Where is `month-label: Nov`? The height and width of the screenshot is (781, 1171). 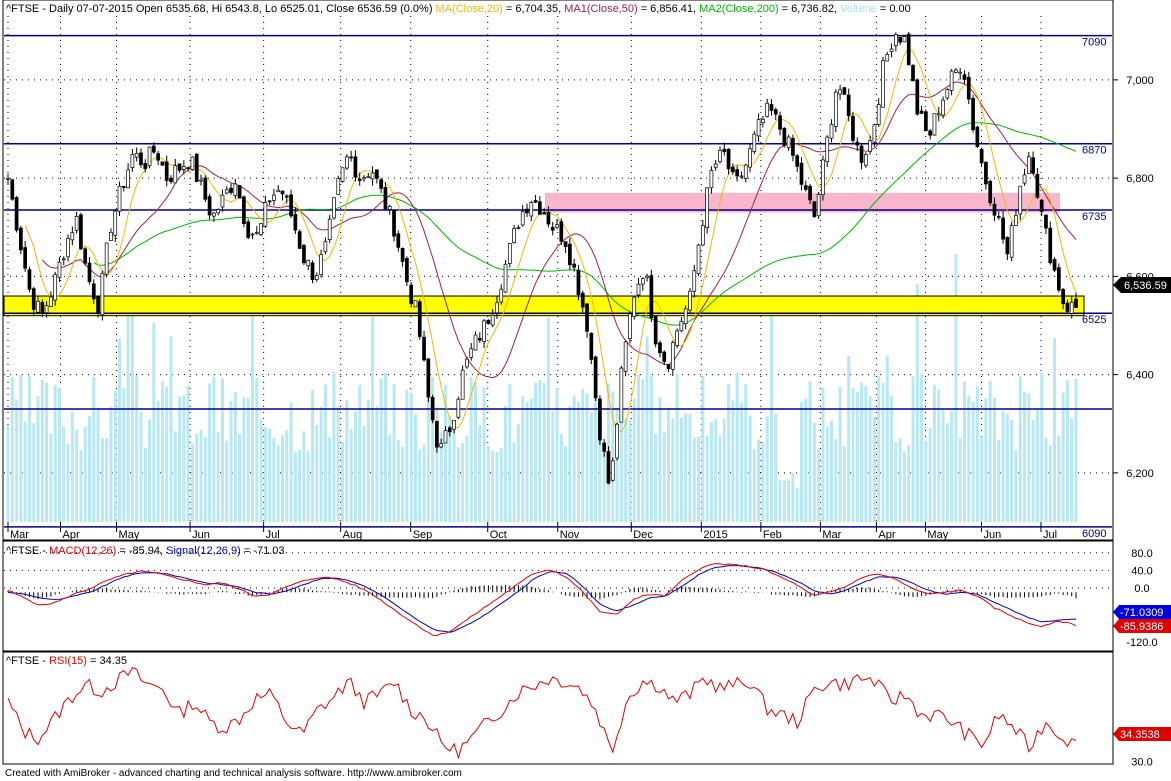 month-label: Nov is located at coordinates (570, 535).